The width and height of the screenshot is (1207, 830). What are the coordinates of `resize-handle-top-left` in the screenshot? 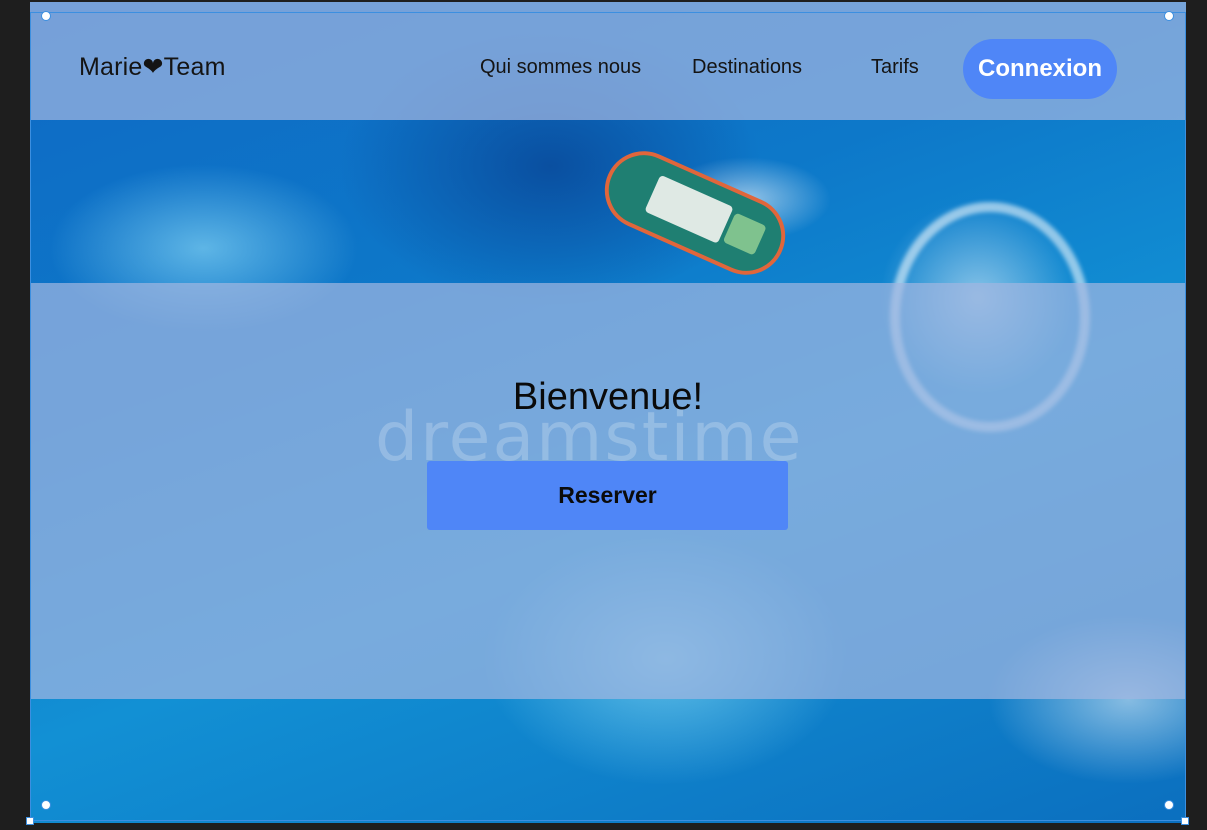 It's located at (46, 16).